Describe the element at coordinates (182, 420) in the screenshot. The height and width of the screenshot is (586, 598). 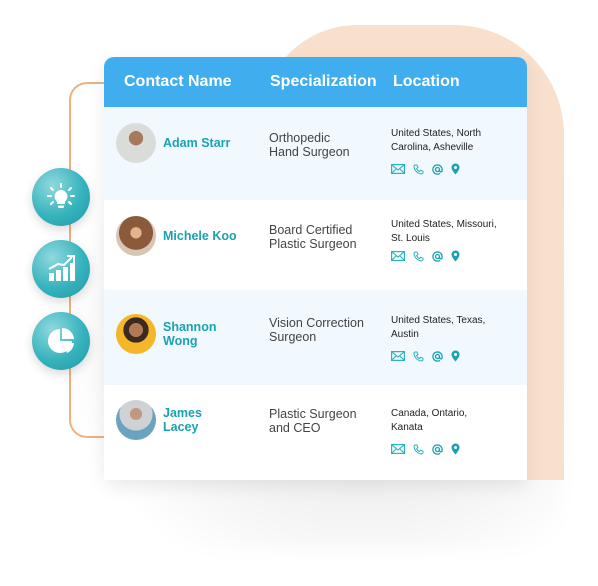
I see `contact-name: James Lacey` at that location.